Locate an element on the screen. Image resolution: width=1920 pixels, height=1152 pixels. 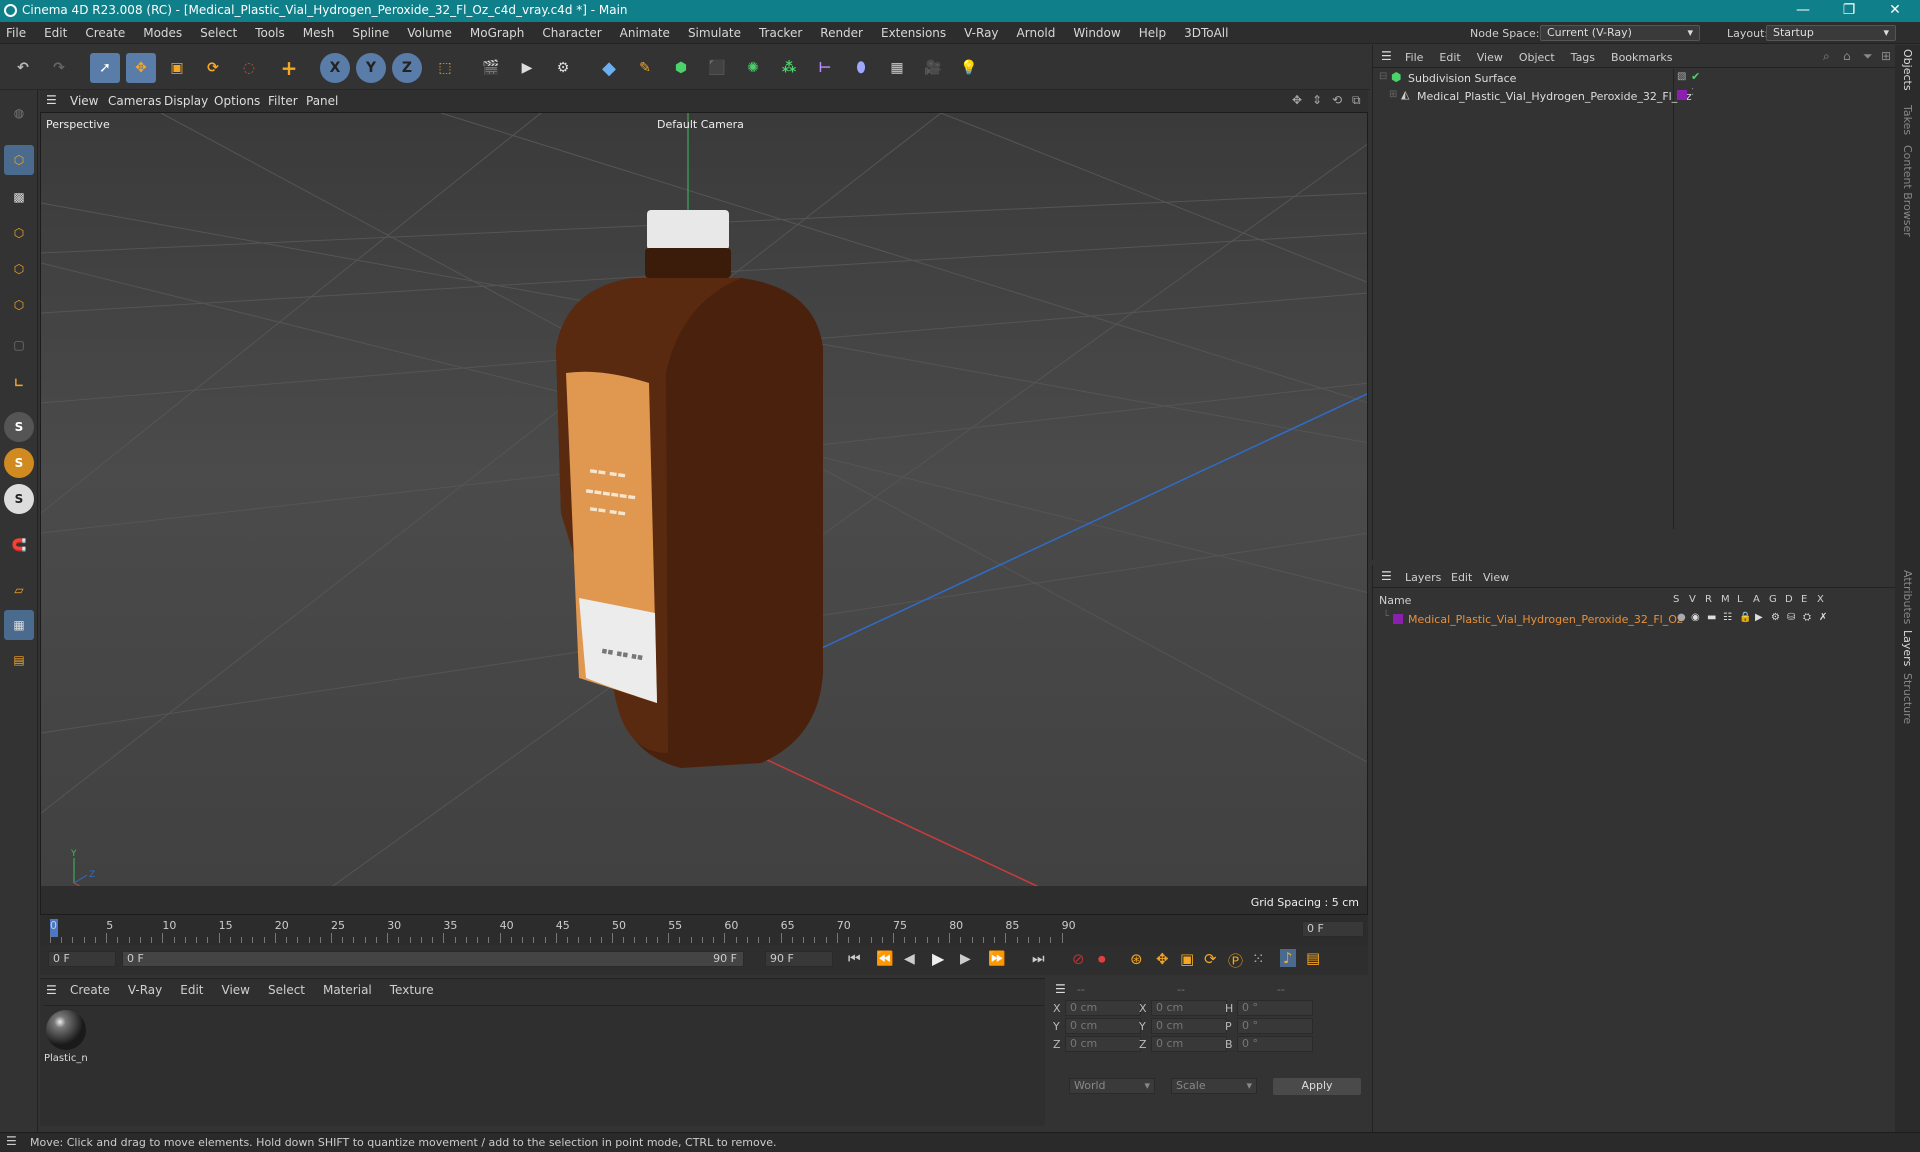
expressions-icon: ⛭ is located at coordinates (1807, 617).